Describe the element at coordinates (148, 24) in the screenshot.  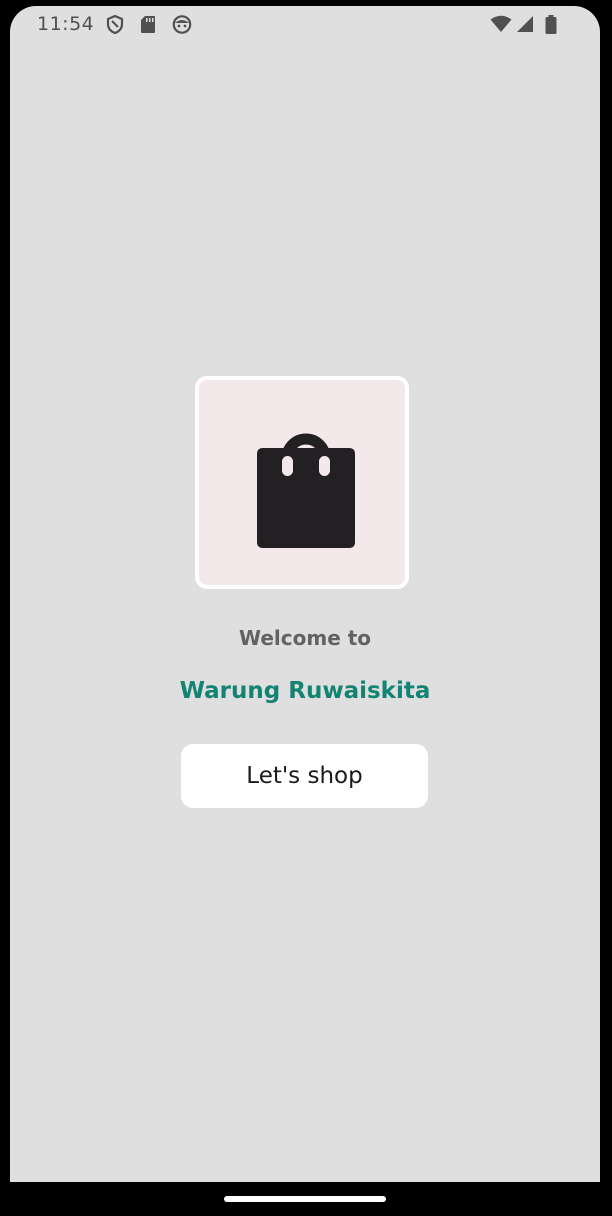
I see `sd-card-icon` at that location.